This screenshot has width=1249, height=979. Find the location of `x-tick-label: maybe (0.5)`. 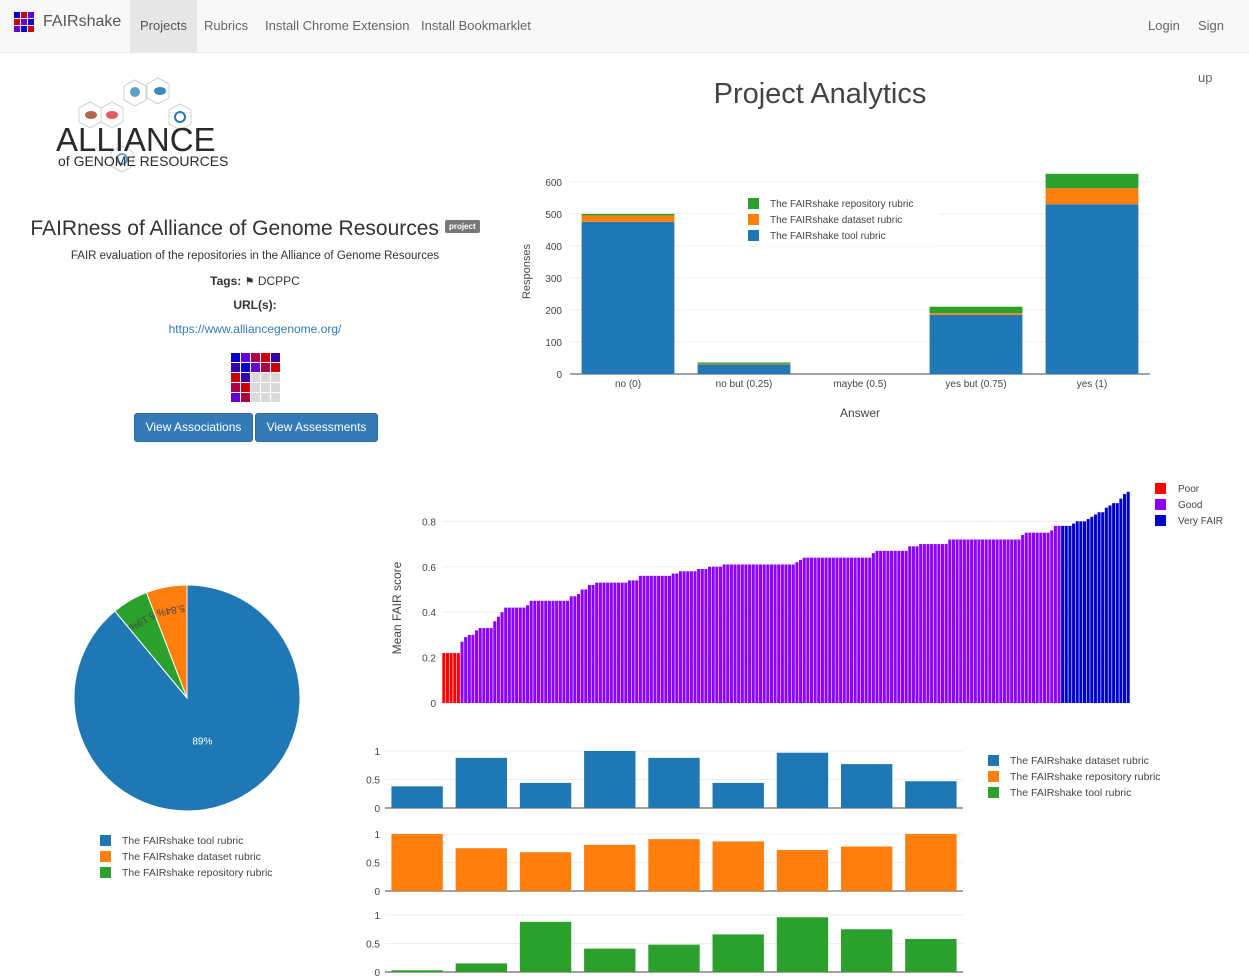

x-tick-label: maybe (0.5) is located at coordinates (859, 384).